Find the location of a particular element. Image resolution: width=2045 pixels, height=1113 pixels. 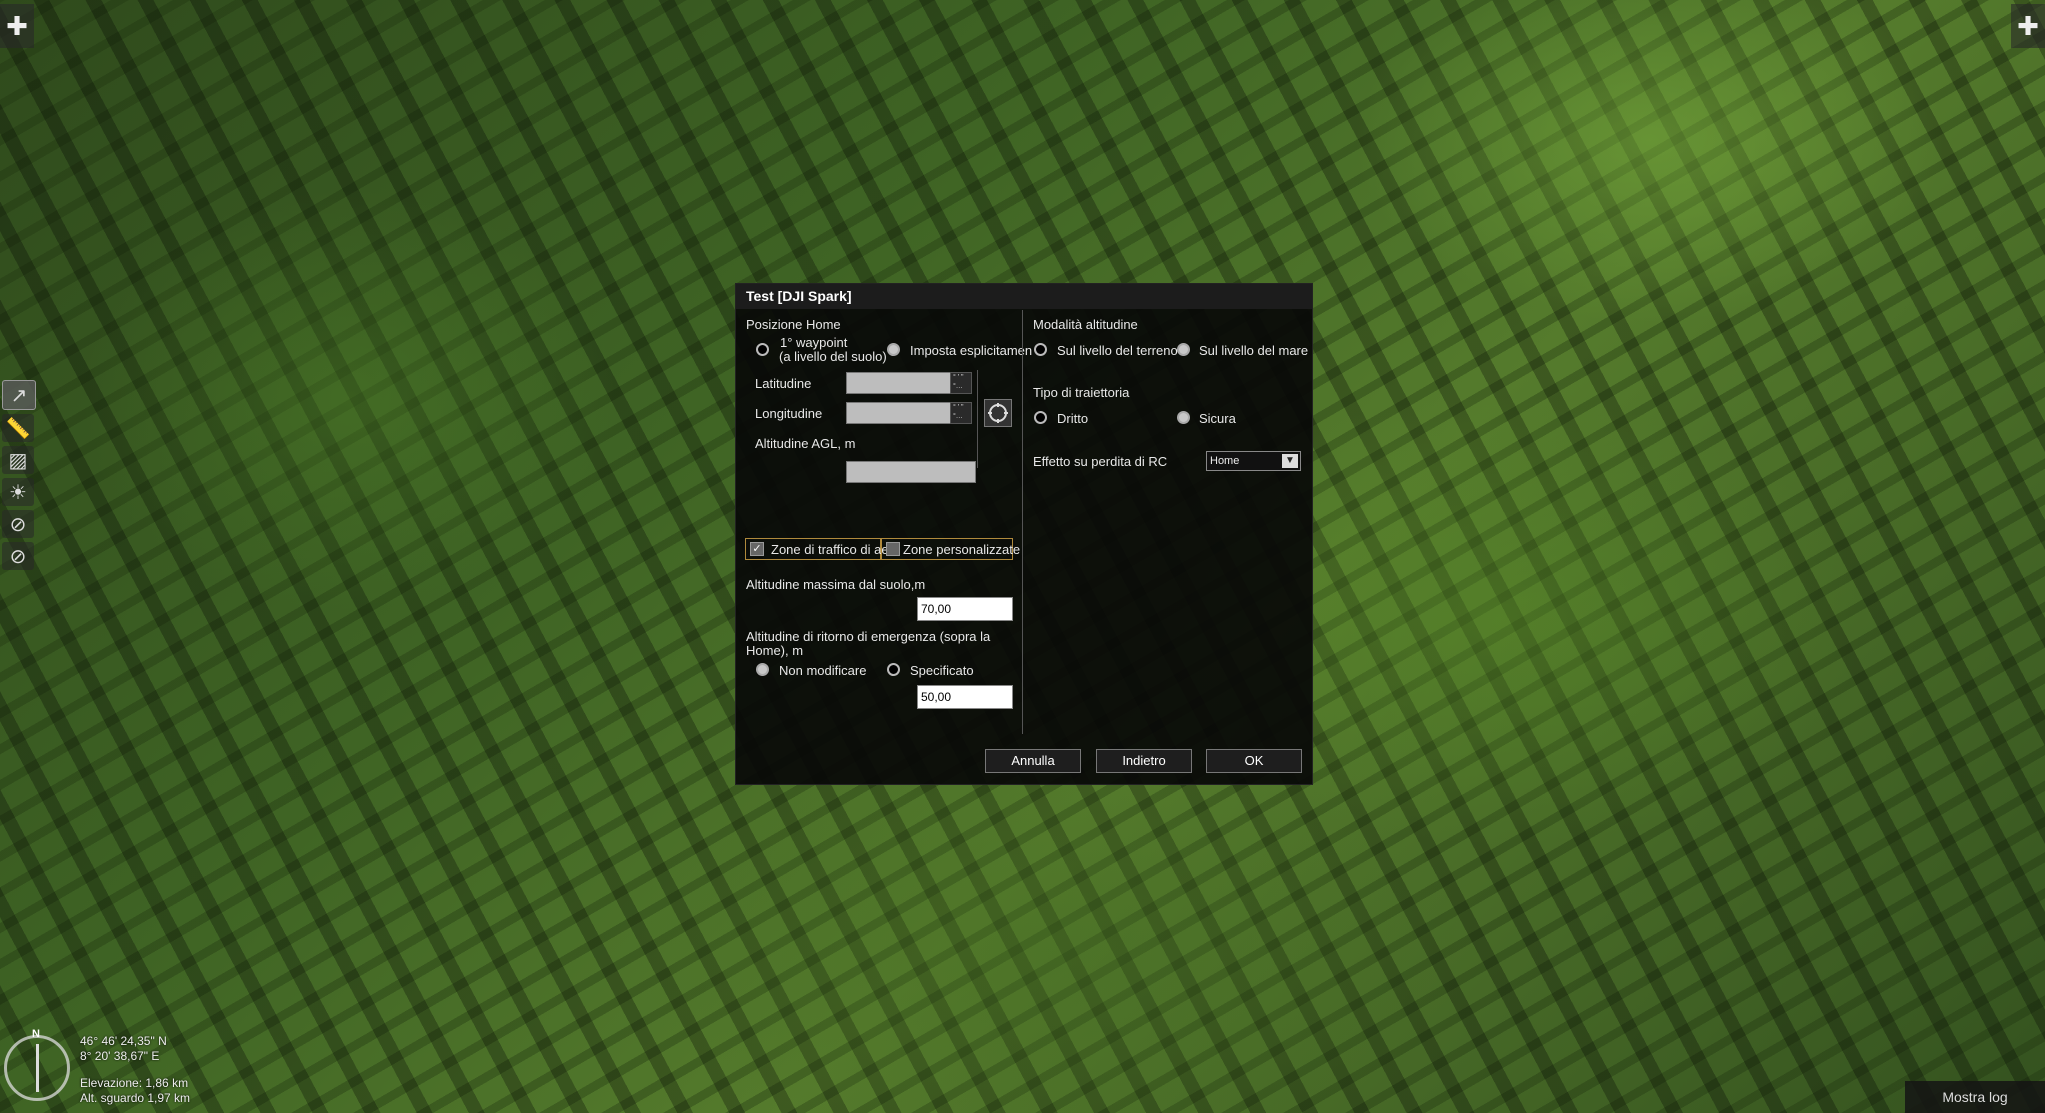

air-traffic-zones-label: Zone di traffico di aeroporto is located at coordinates (828, 549).